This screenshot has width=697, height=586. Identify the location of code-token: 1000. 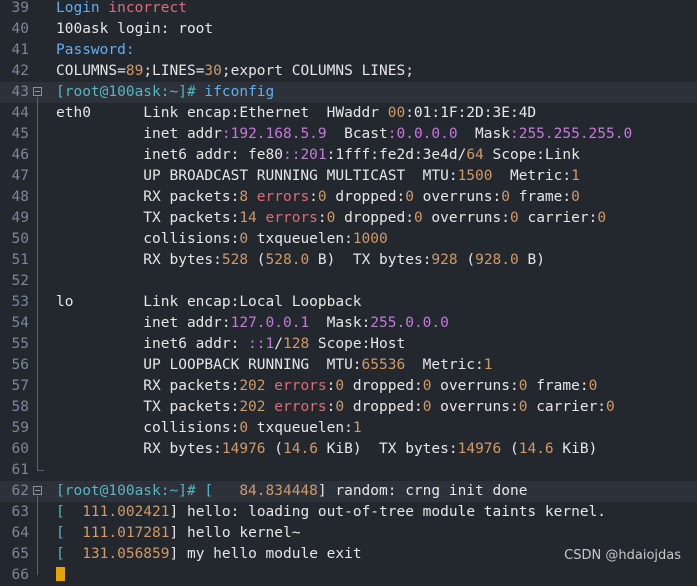
(370, 239).